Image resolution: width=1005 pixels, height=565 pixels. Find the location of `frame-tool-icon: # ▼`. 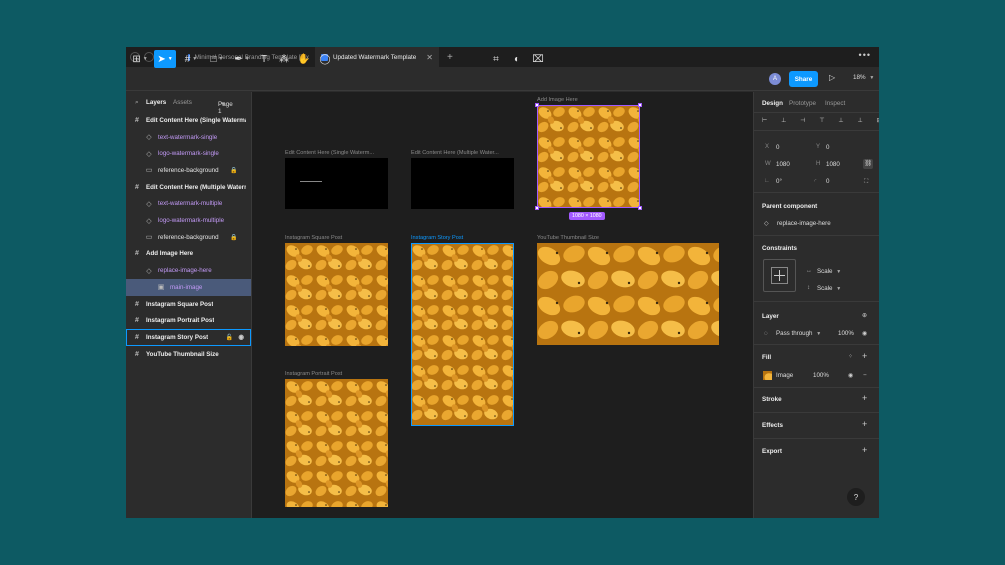

frame-tool-icon: # ▼ is located at coordinates (191, 59).